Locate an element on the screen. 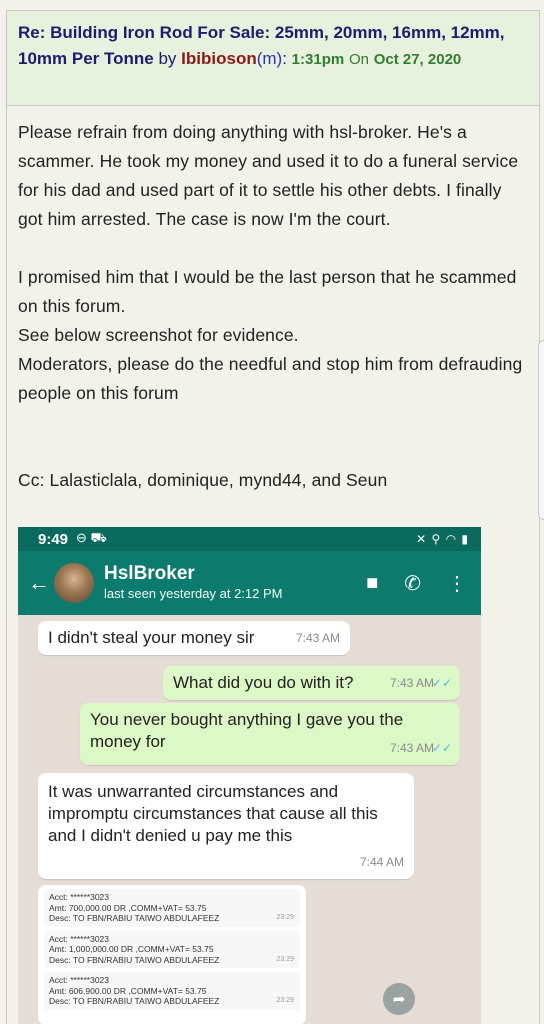 The height and width of the screenshot is (1024, 544). status-left-icons: ⊖ ⛟ is located at coordinates (91, 537).